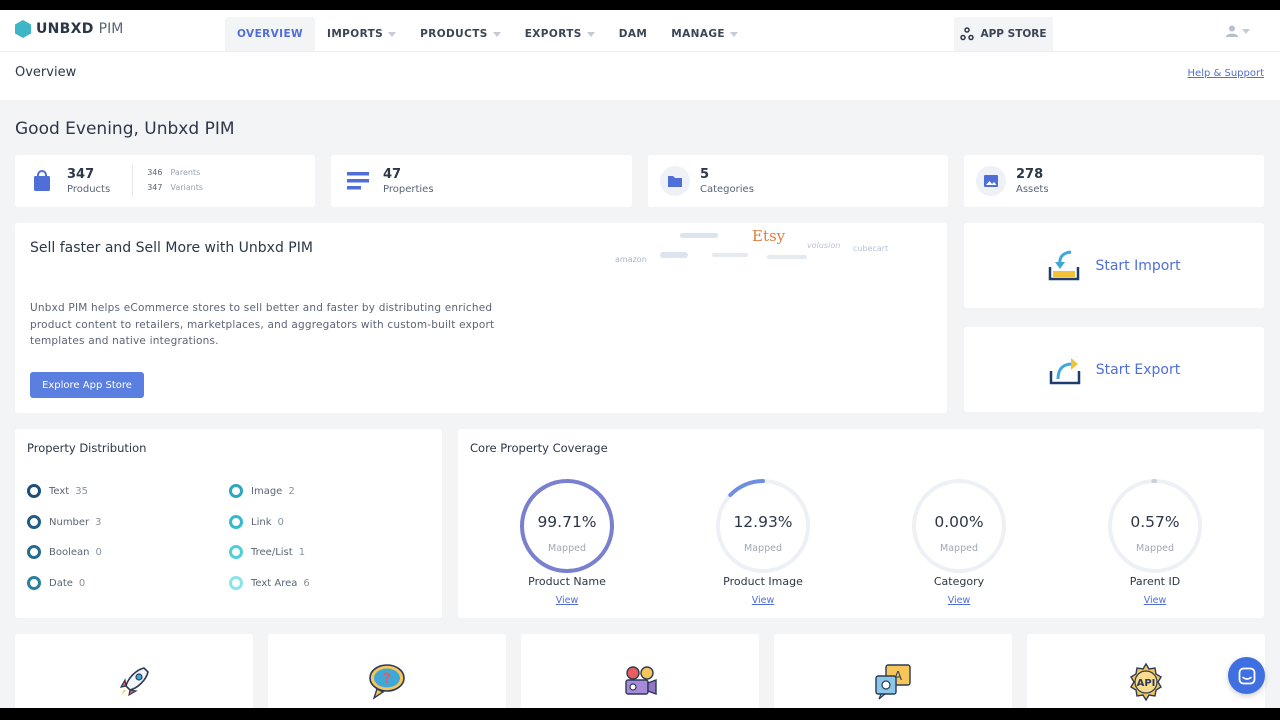 The height and width of the screenshot is (720, 1280). What do you see at coordinates (1114, 265) in the screenshot?
I see `start-import-card: Start Import` at bounding box center [1114, 265].